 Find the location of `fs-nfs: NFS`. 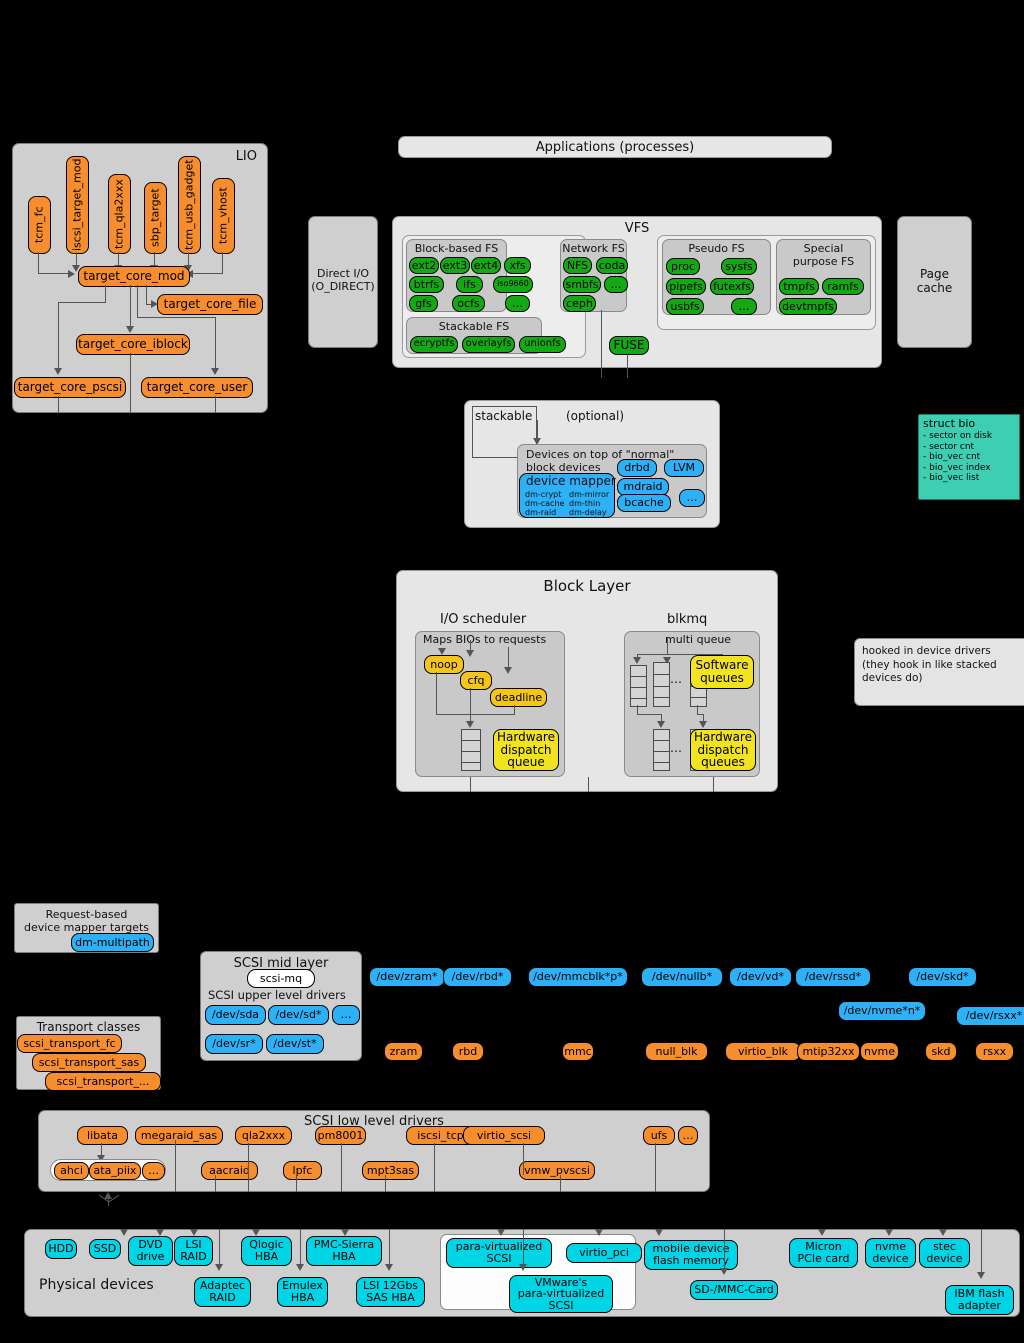

fs-nfs: NFS is located at coordinates (577, 265).